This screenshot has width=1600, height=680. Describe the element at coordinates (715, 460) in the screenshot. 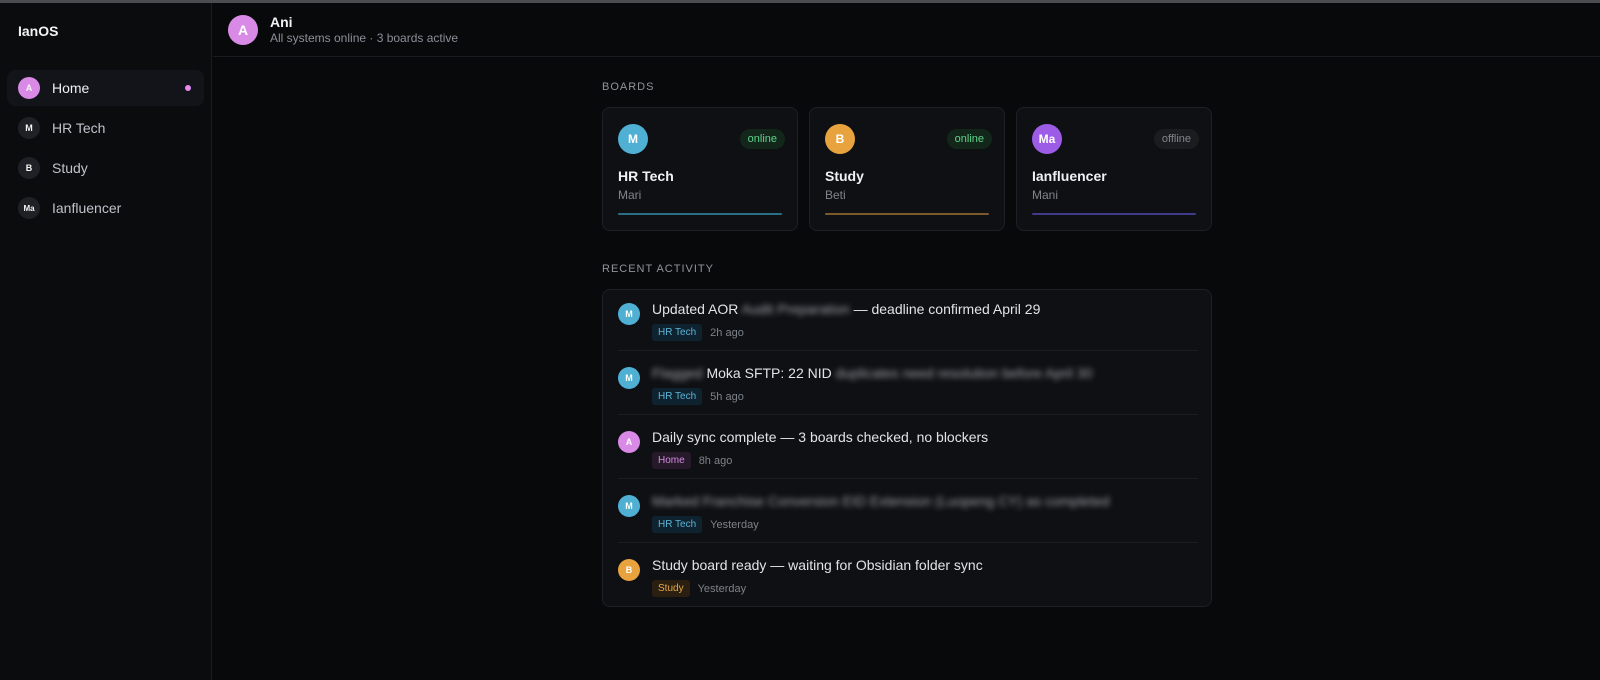

I see `timestamp: 8h ago` at that location.